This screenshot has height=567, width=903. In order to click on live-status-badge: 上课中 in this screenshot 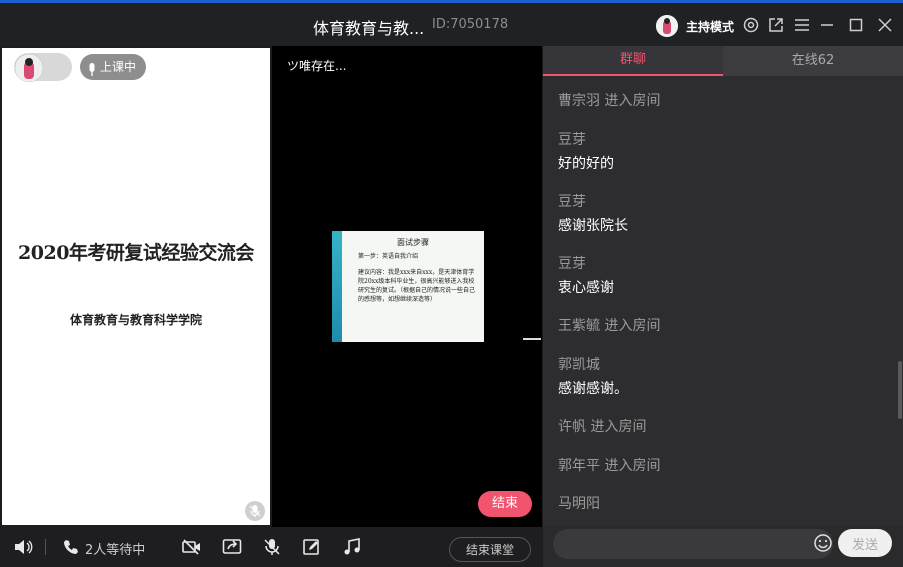, I will do `click(113, 67)`.